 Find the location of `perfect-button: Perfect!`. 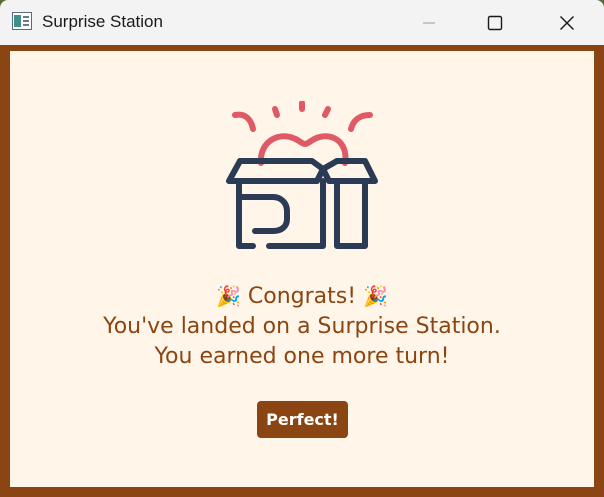

perfect-button: Perfect! is located at coordinates (302, 419).